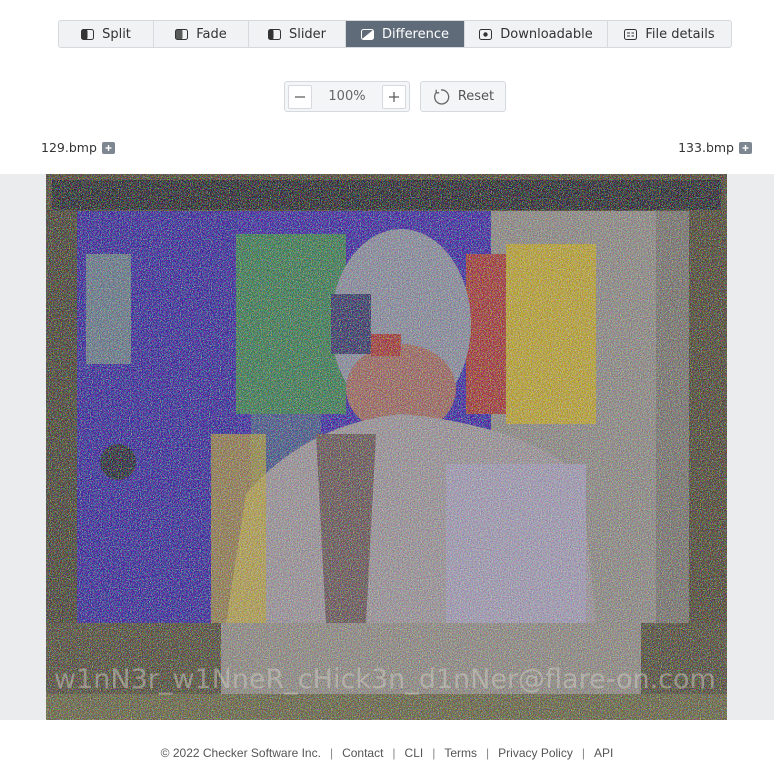 This screenshot has width=774, height=769. I want to click on zoom-out-button, so click(300, 96).